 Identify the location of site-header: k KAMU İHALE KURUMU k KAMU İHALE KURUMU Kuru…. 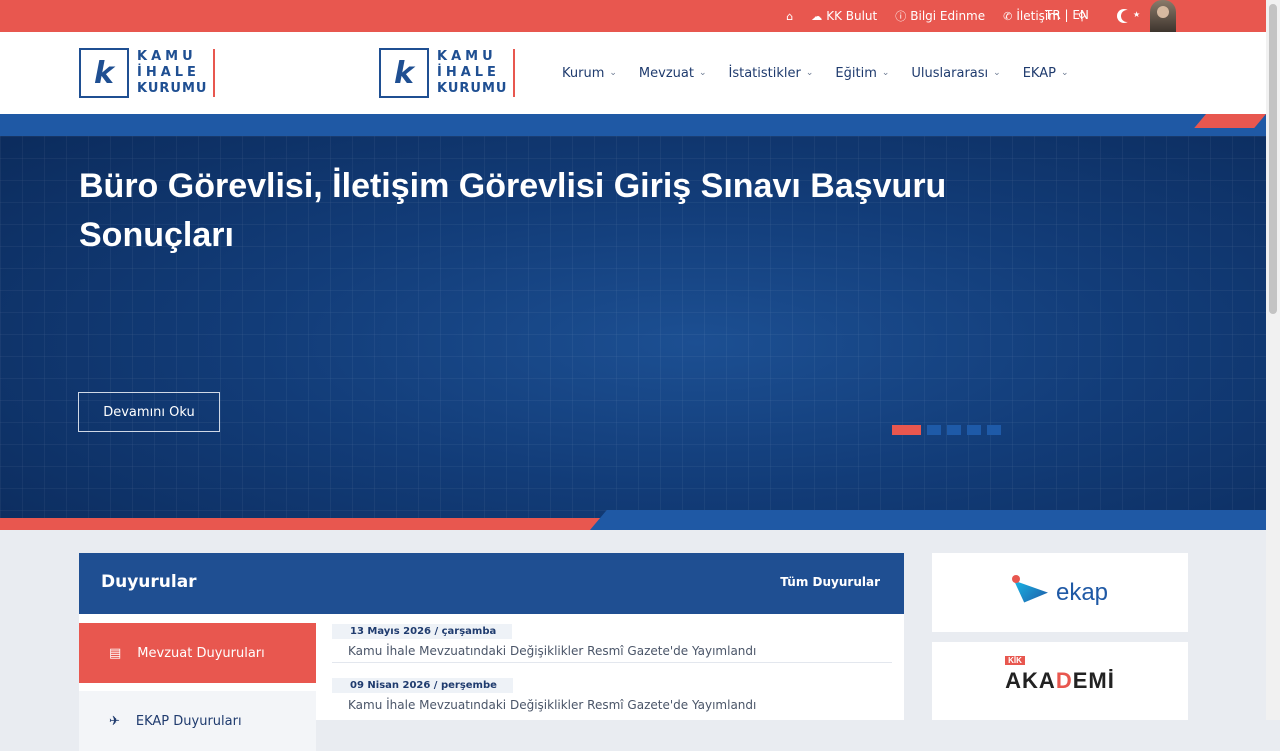
(633, 73).